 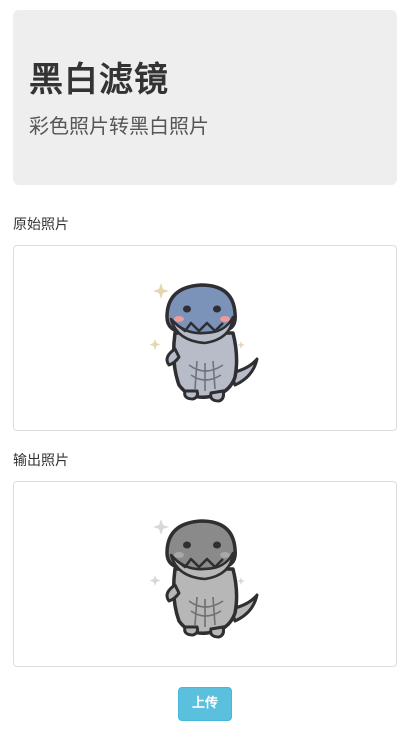 What do you see at coordinates (99, 80) in the screenshot?
I see `page-title: 黑白滤镜` at bounding box center [99, 80].